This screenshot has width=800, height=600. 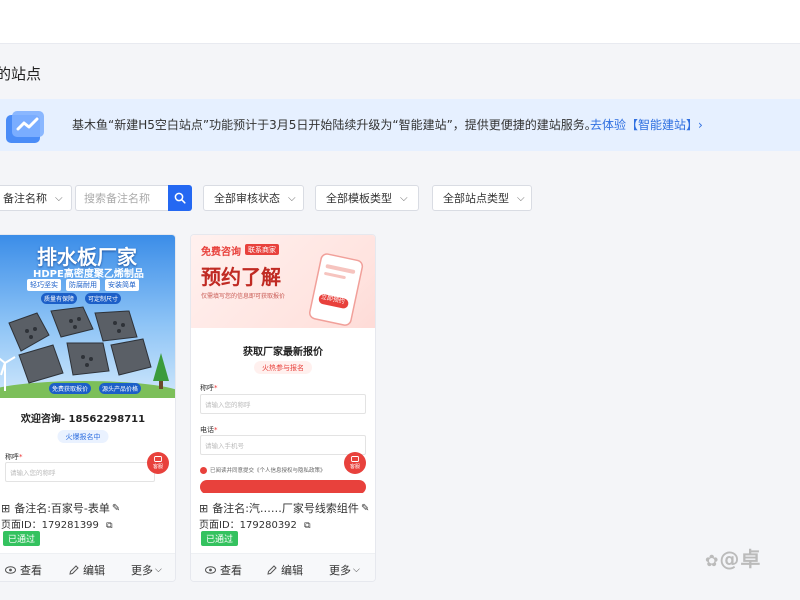 What do you see at coordinates (122, 285) in the screenshot?
I see `hero-tag: 安装简单` at bounding box center [122, 285].